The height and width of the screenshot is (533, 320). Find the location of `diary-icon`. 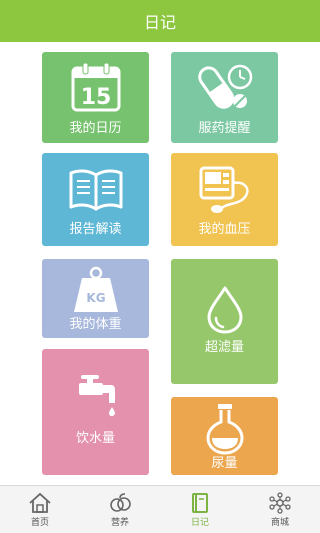

diary-icon is located at coordinates (200, 505).